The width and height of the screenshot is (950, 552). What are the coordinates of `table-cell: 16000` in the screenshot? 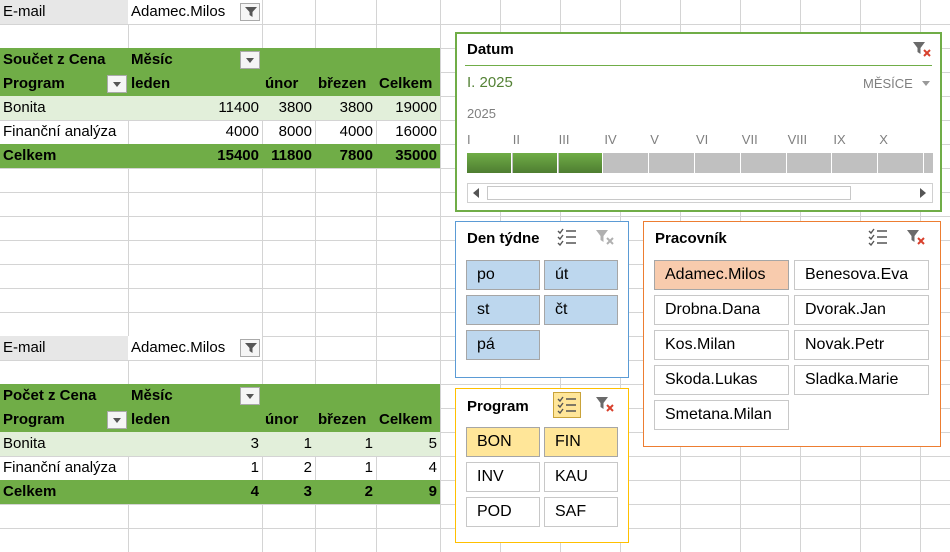 It's located at (416, 131).